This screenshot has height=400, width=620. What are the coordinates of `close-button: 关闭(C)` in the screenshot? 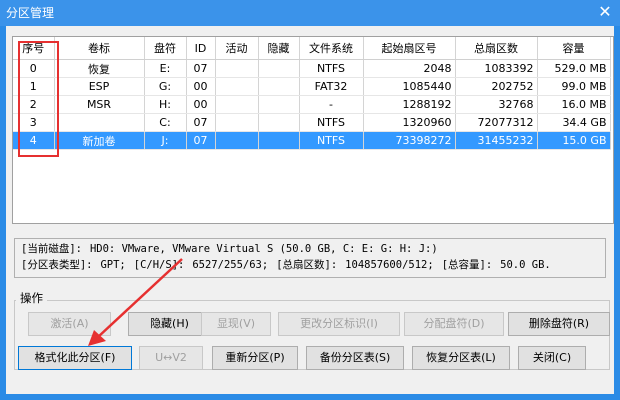 It's located at (552, 358).